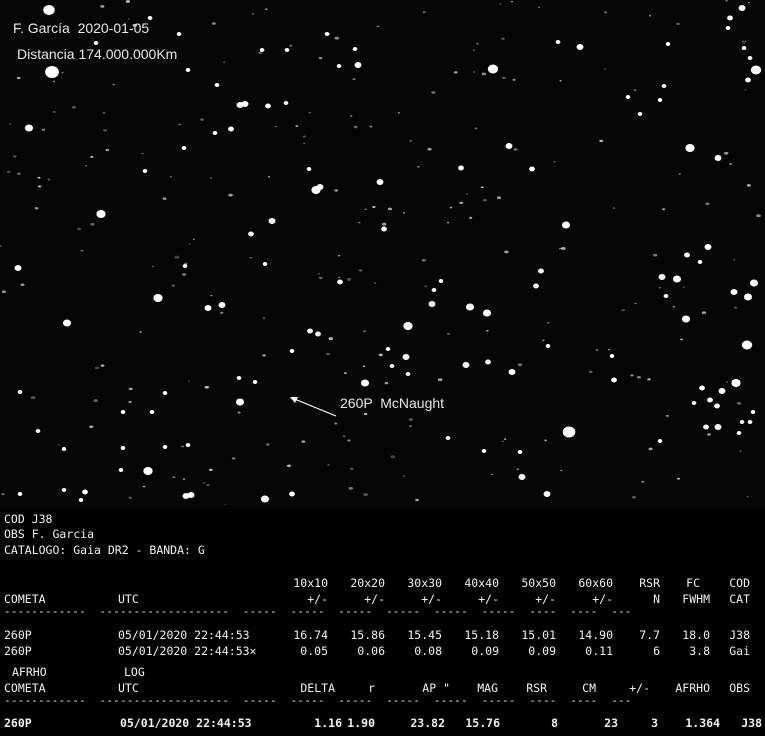 The width and height of the screenshot is (765, 736). Describe the element at coordinates (104, 550) in the screenshot. I see `report-catalog-line: CATALOGO: Gaia DR2 - BANDA: G` at that location.